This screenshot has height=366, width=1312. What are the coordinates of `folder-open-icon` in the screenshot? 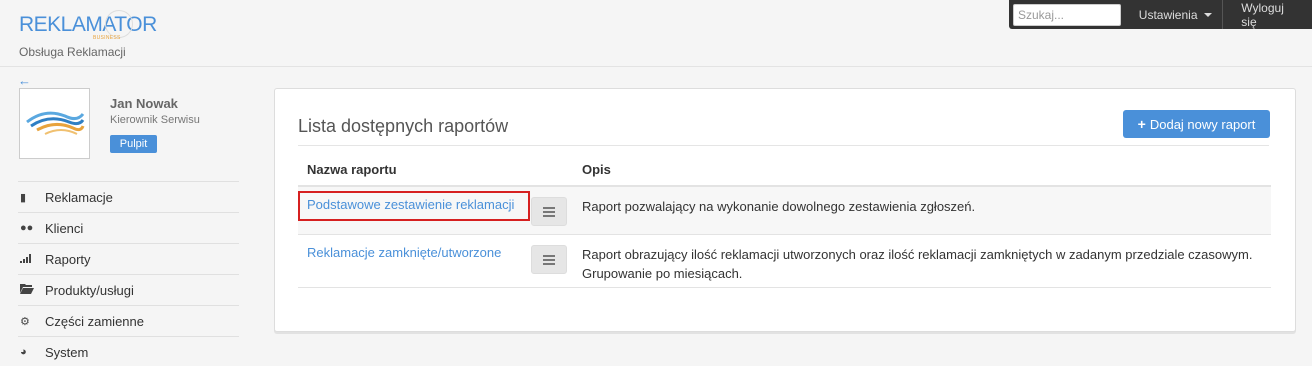 It's located at (31, 290).